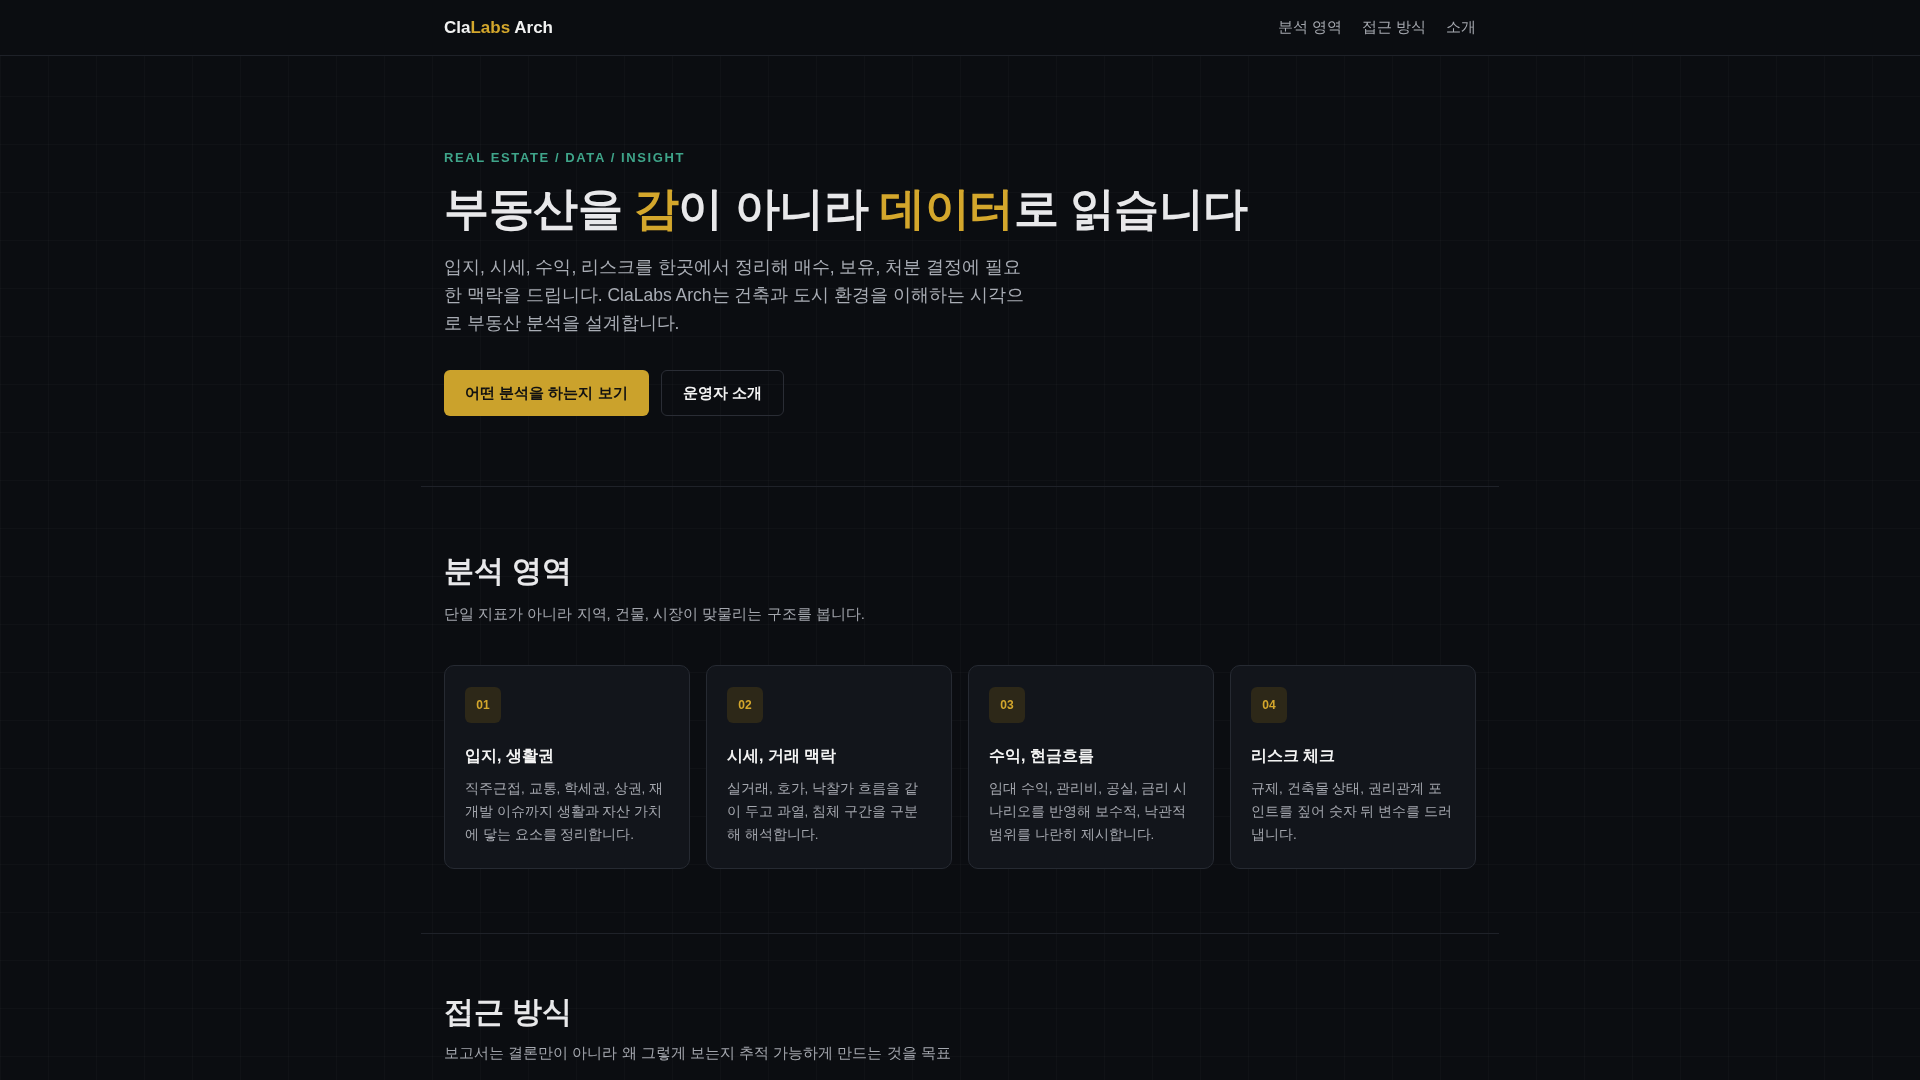 Image resolution: width=1920 pixels, height=1080 pixels. Describe the element at coordinates (546, 392) in the screenshot. I see `primary-button: 어떤 분석을 하는지 보기` at that location.